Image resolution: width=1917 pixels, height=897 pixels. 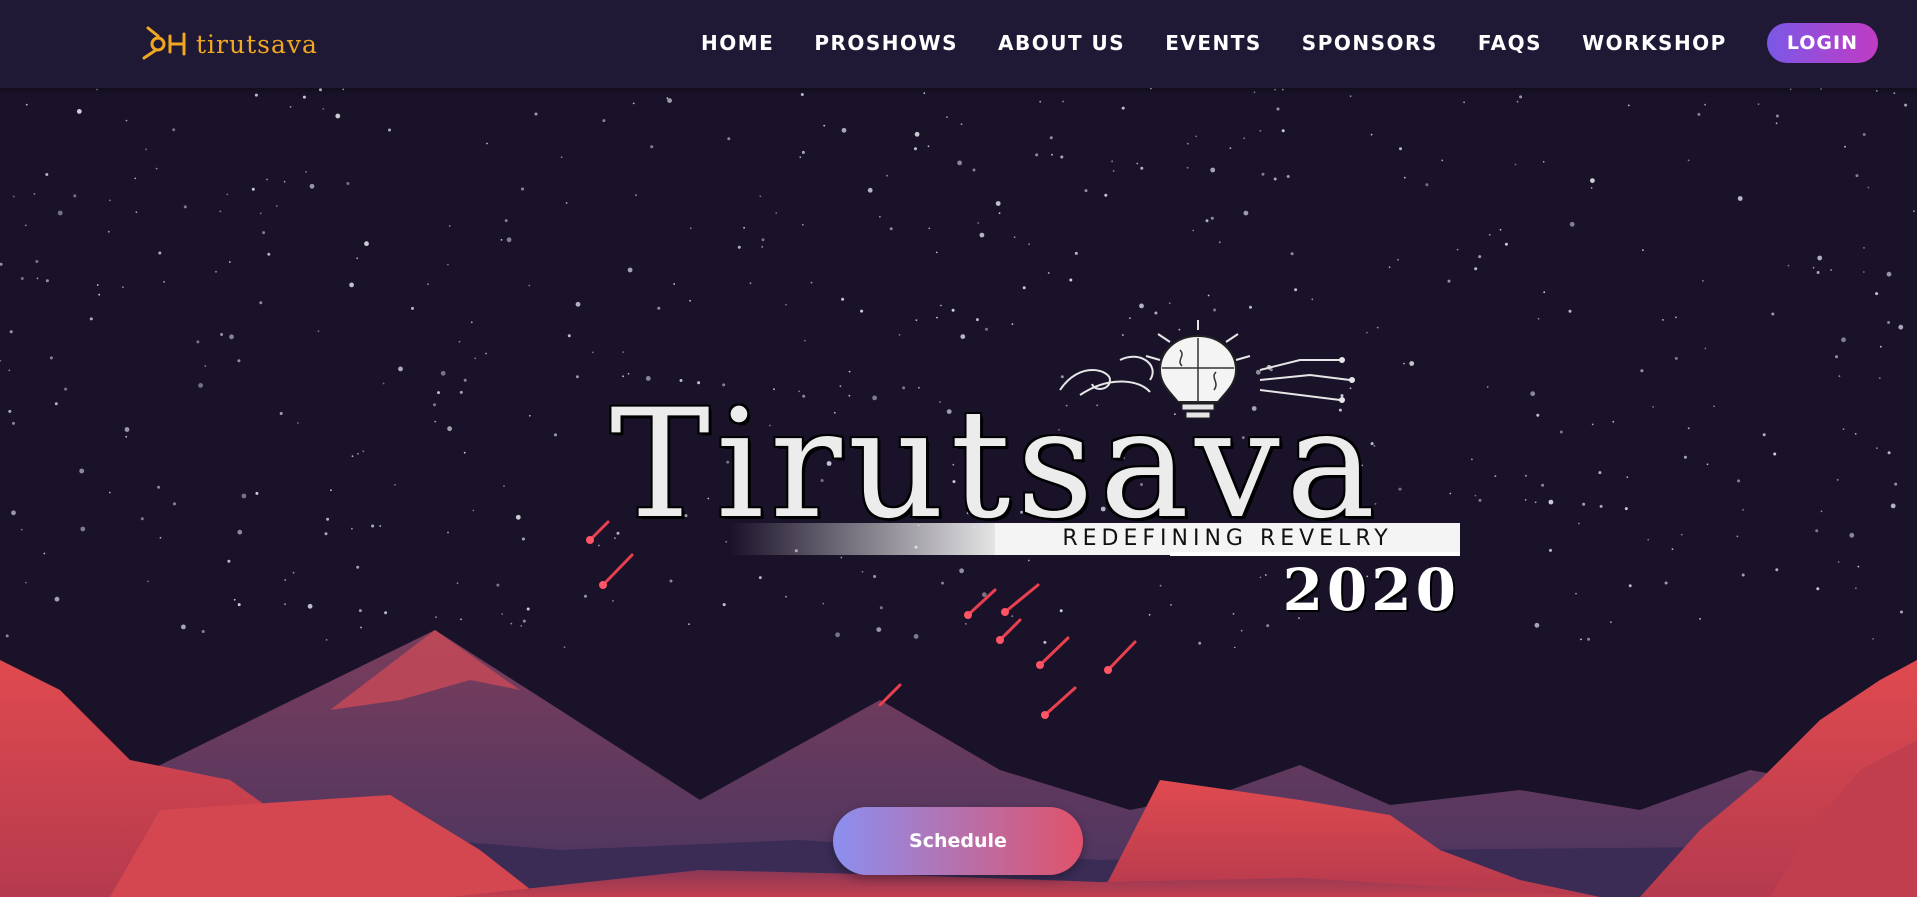 I want to click on login-button: LOGIN, so click(x=1822, y=43).